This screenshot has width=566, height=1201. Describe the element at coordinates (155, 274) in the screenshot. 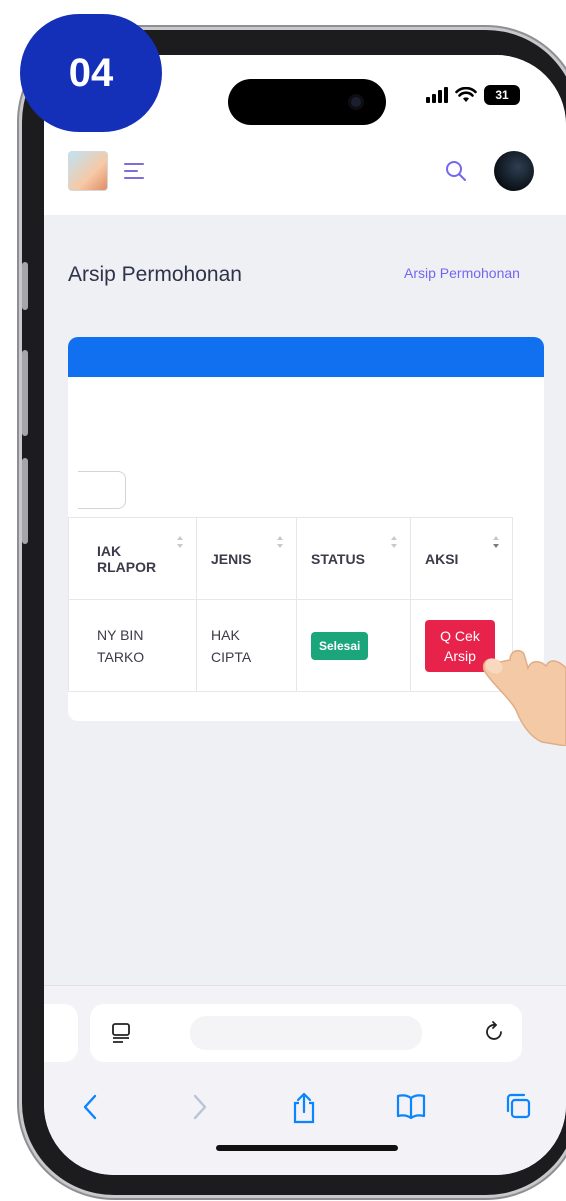

I see `page-title: Arsip Permohonan` at that location.